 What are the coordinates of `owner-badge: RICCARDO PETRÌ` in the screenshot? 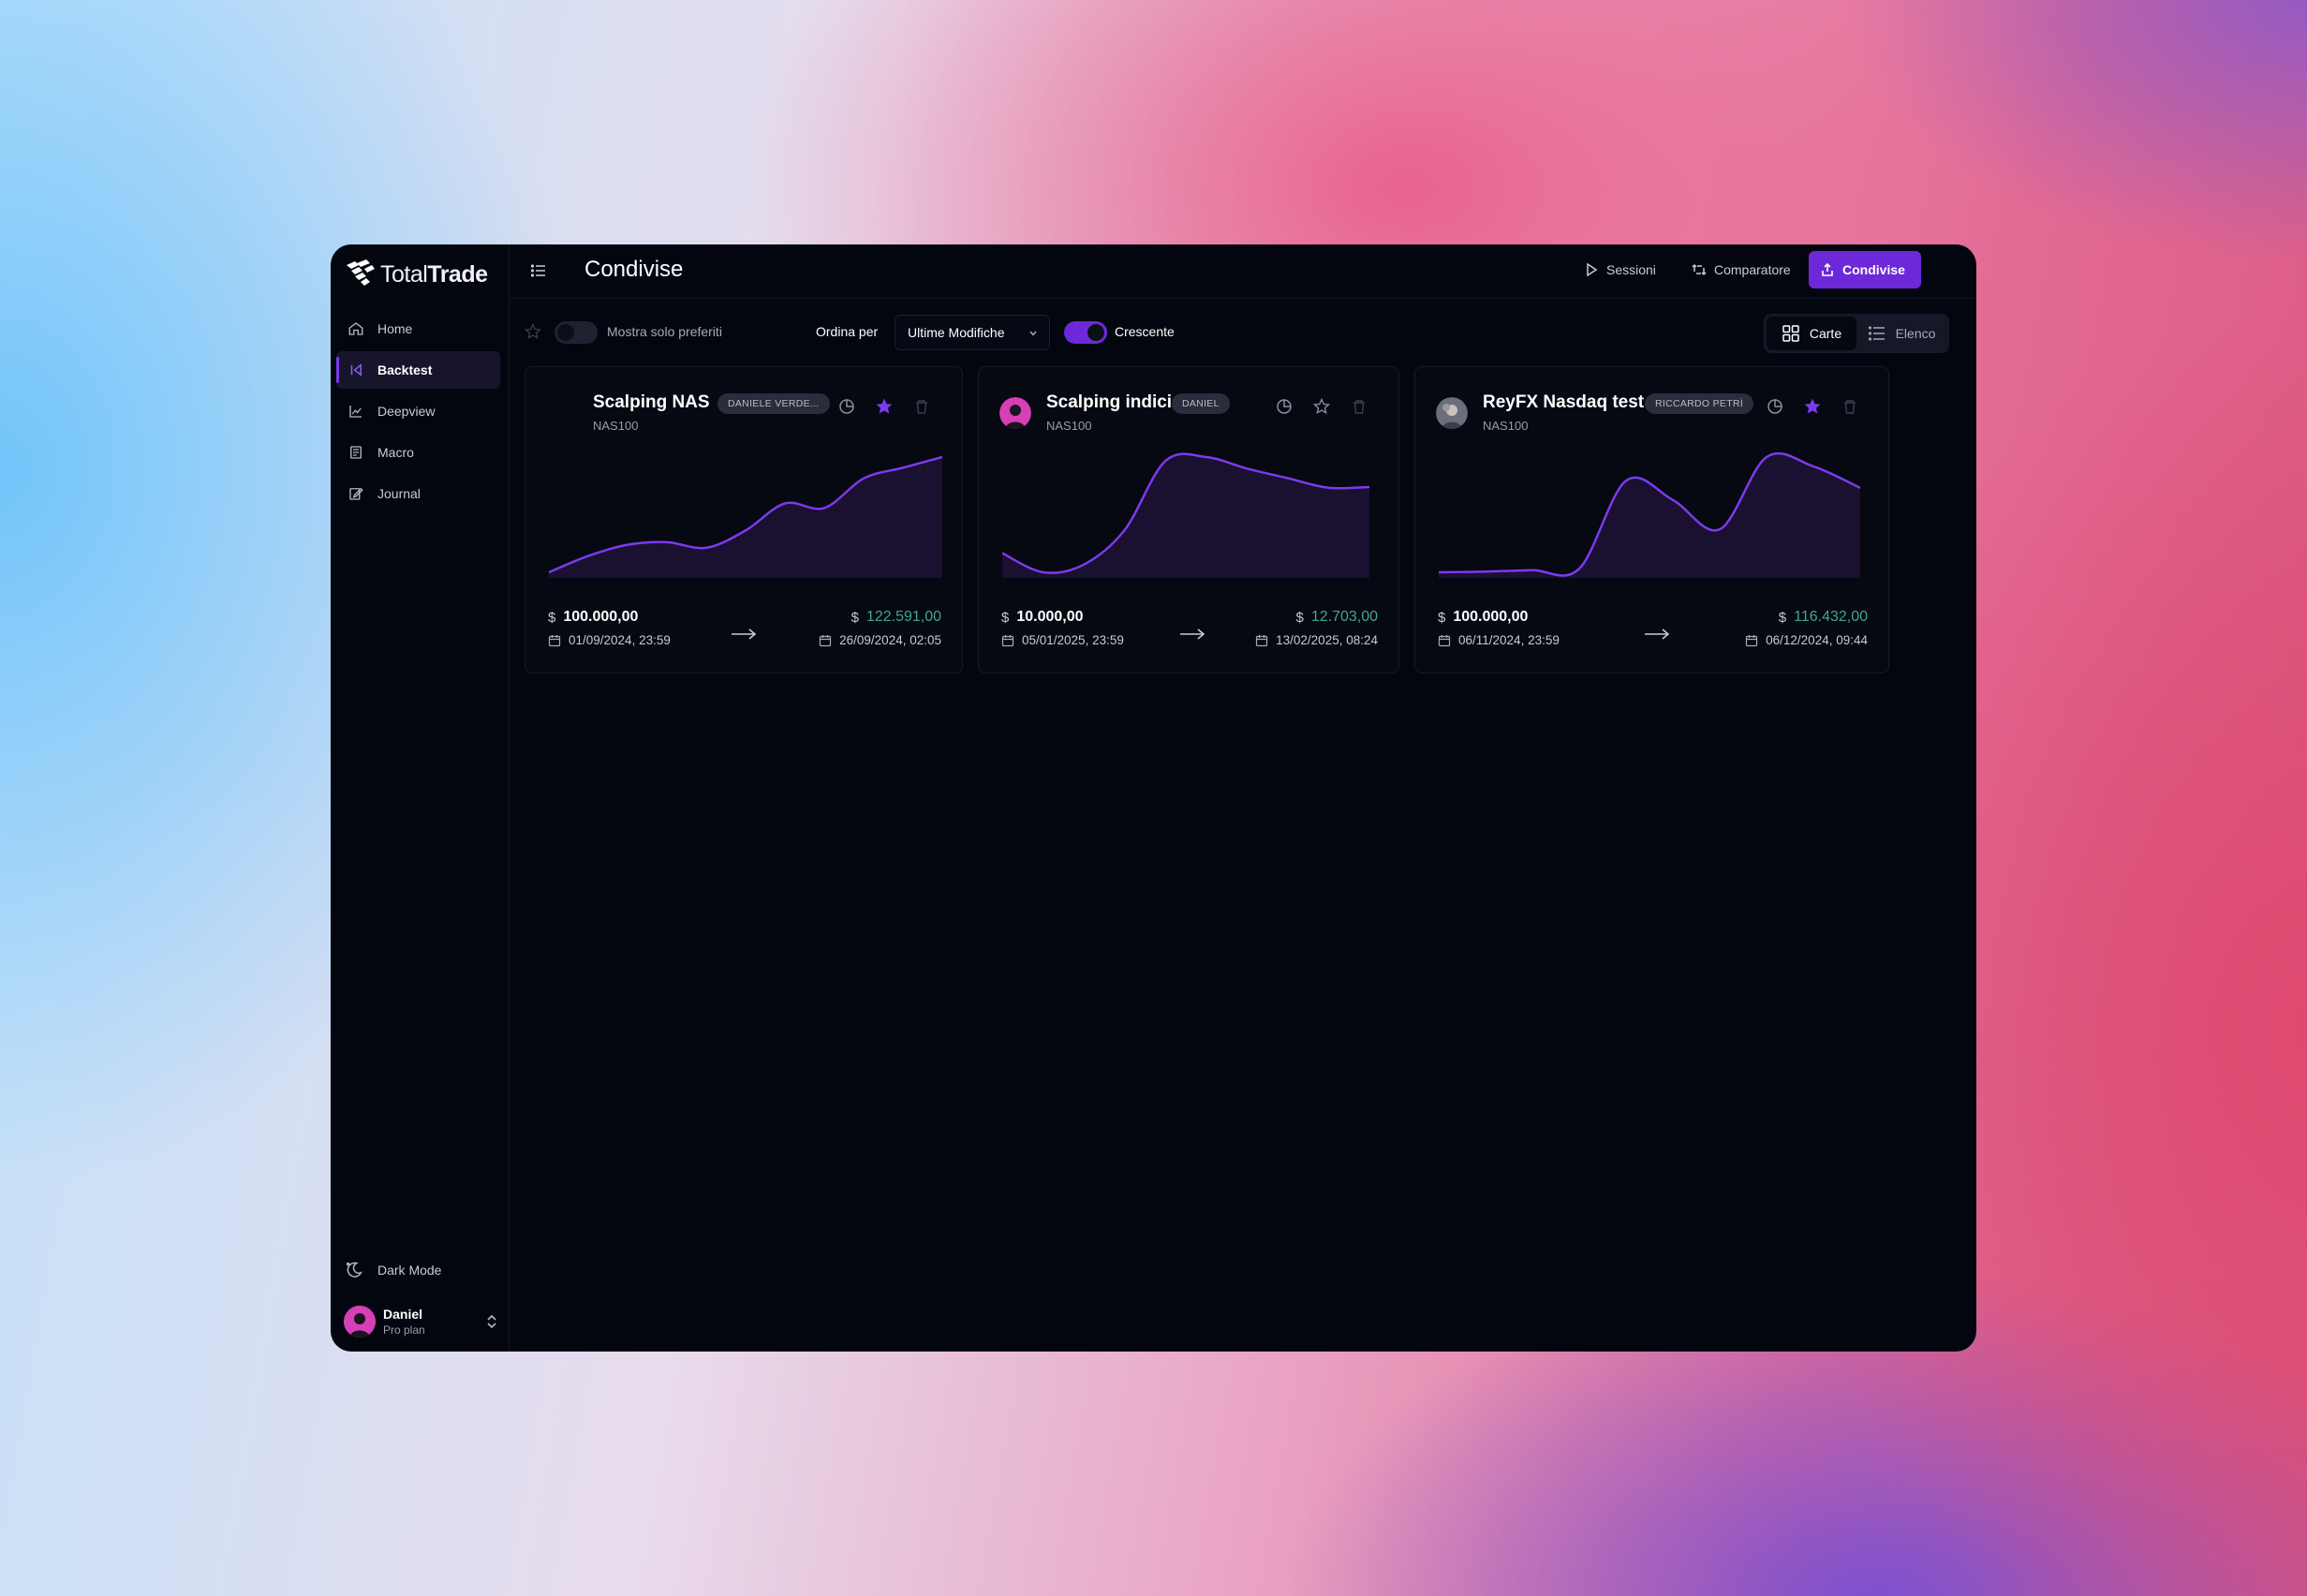 It's located at (1699, 403).